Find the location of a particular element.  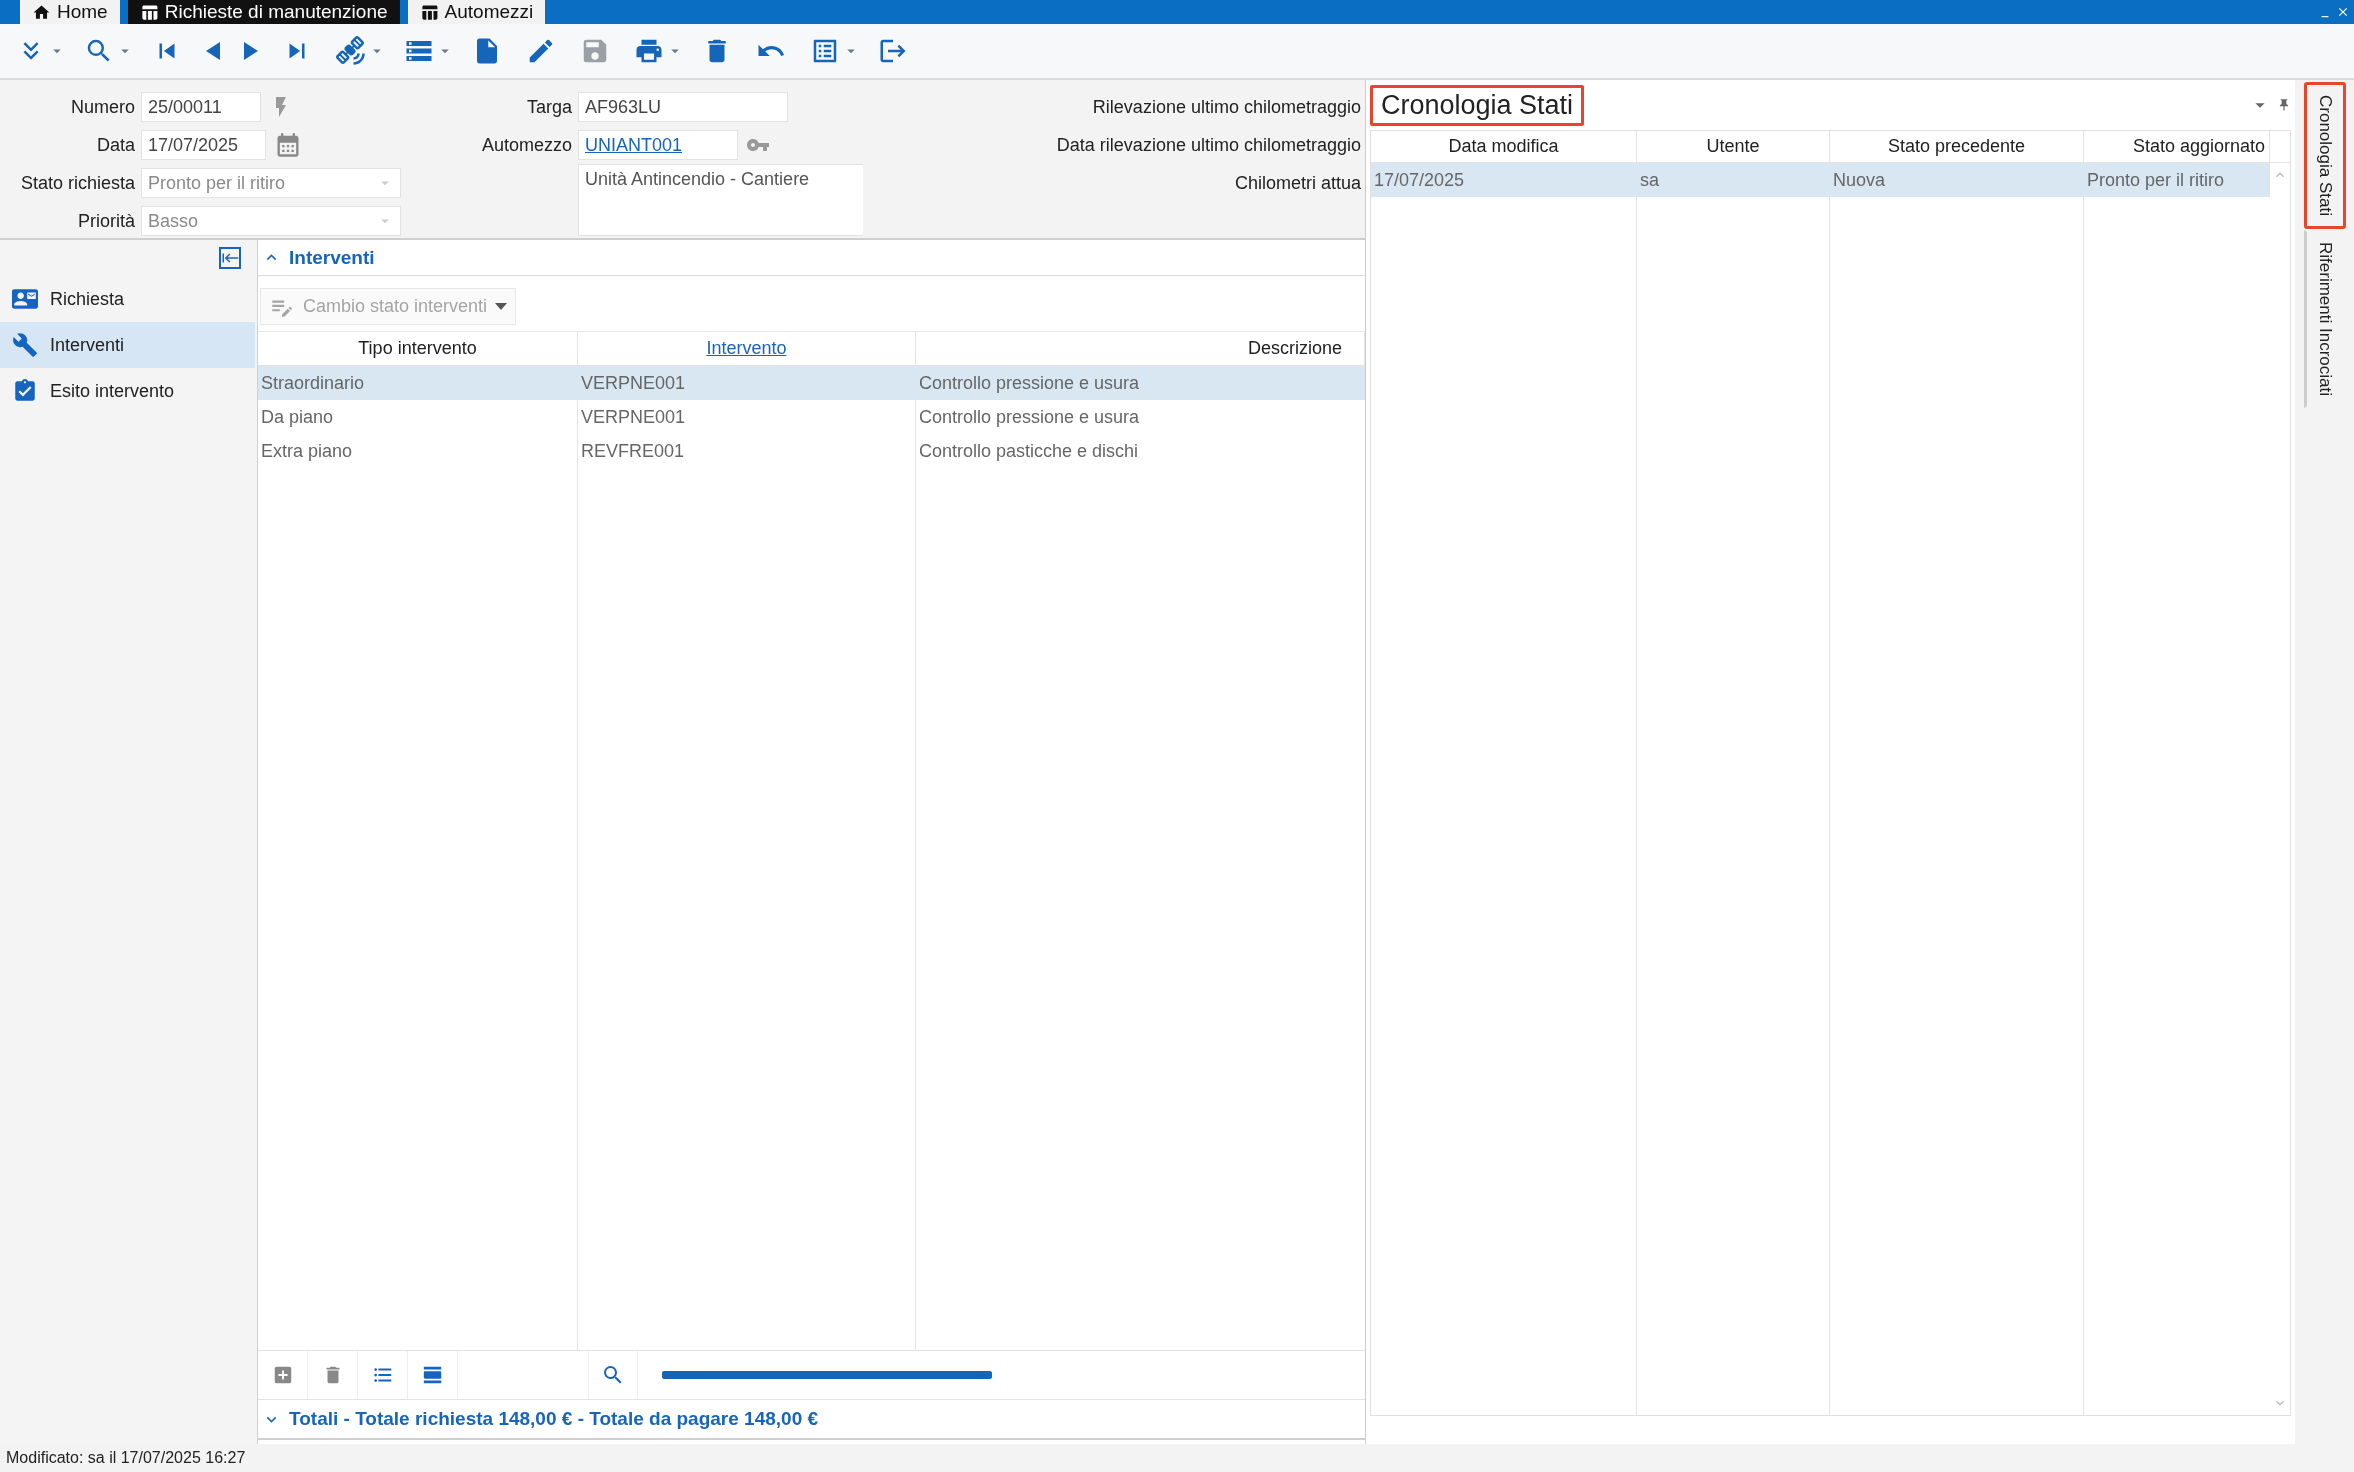

table-cell-text: Controllo pasticche e dischi is located at coordinates (1029, 451).